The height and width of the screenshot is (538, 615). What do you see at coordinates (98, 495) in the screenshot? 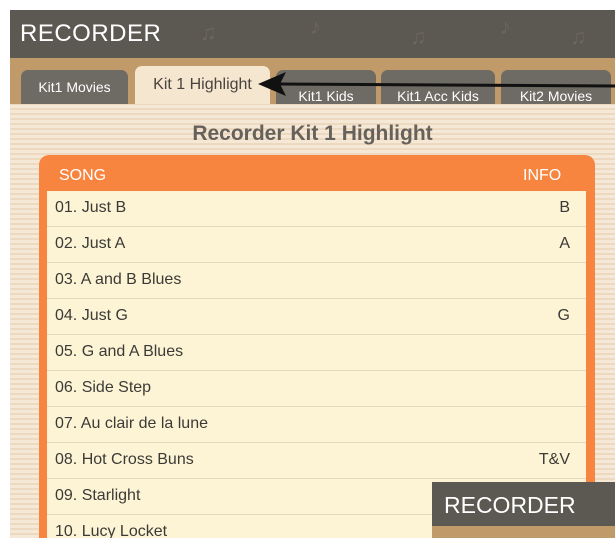
I see `song-title: 09. Starlight` at bounding box center [98, 495].